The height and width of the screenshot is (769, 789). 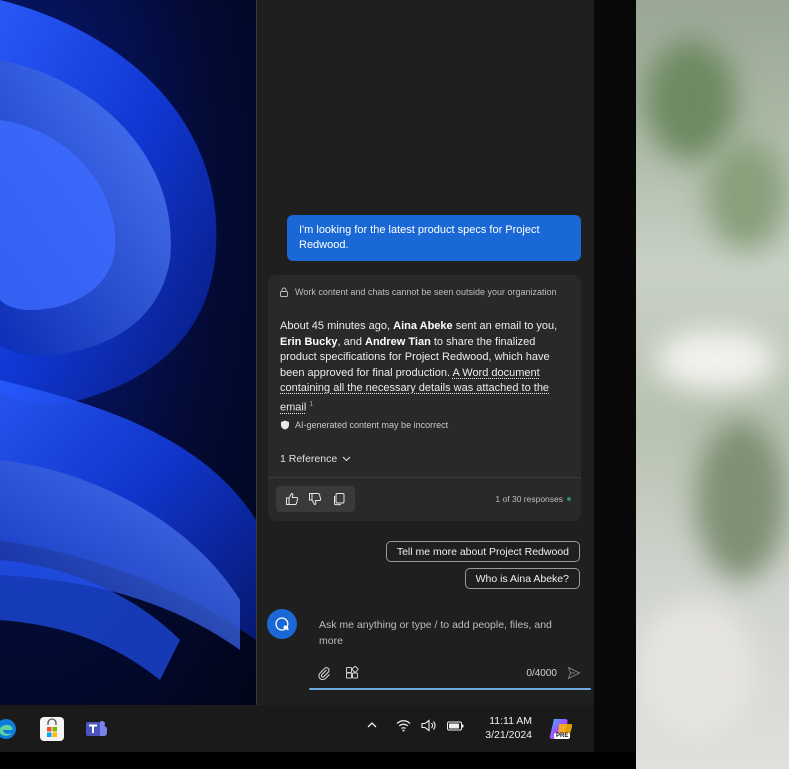 I want to click on thumbs-down-icon, so click(x=315, y=499).